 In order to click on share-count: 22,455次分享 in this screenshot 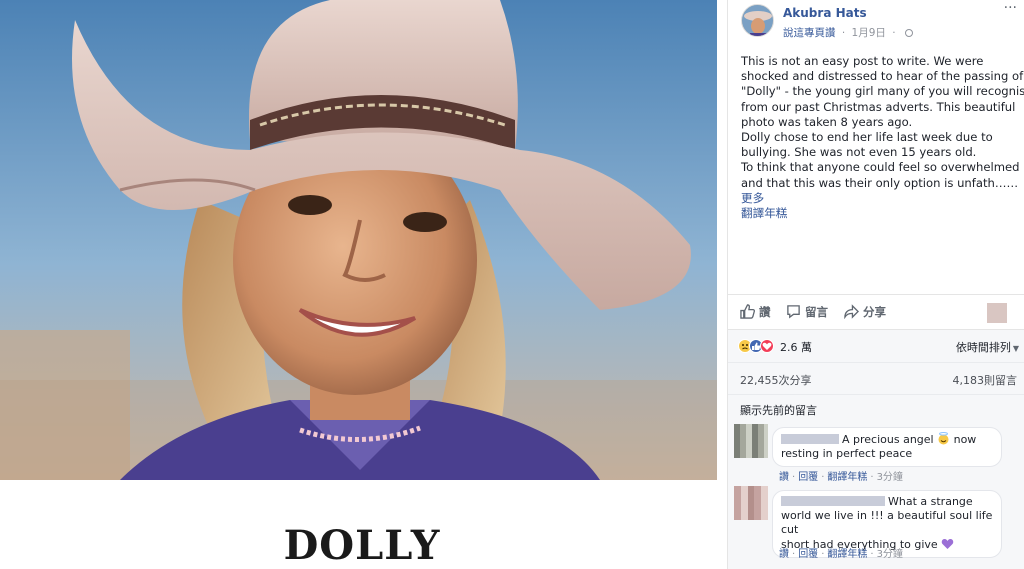, I will do `click(776, 380)`.